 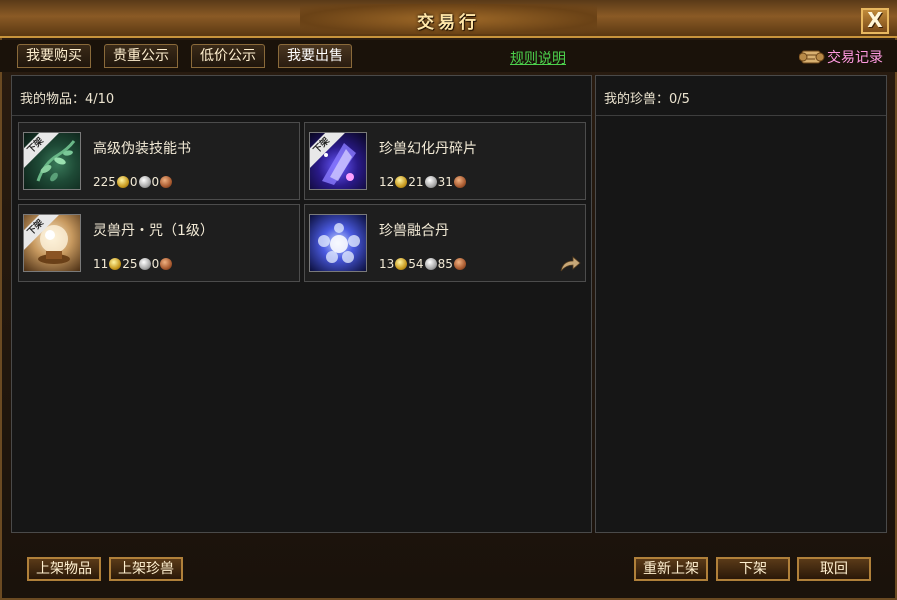 What do you see at coordinates (416, 182) in the screenshot?
I see `silver-amount: 21` at bounding box center [416, 182].